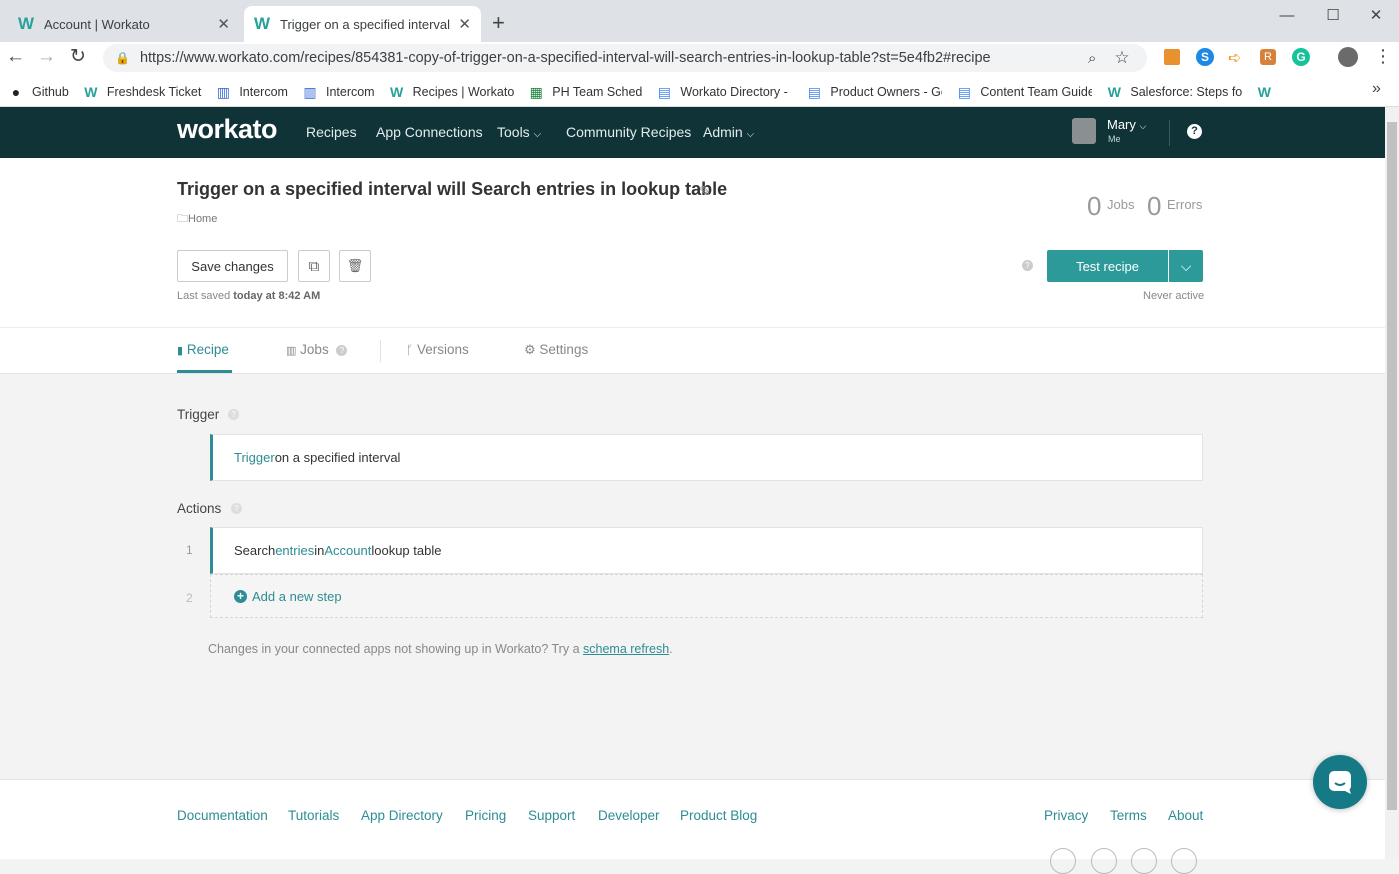 The height and width of the screenshot is (874, 1399). Describe the element at coordinates (1186, 266) in the screenshot. I see `test-recipe-dropdown-icon: ⌵` at that location.